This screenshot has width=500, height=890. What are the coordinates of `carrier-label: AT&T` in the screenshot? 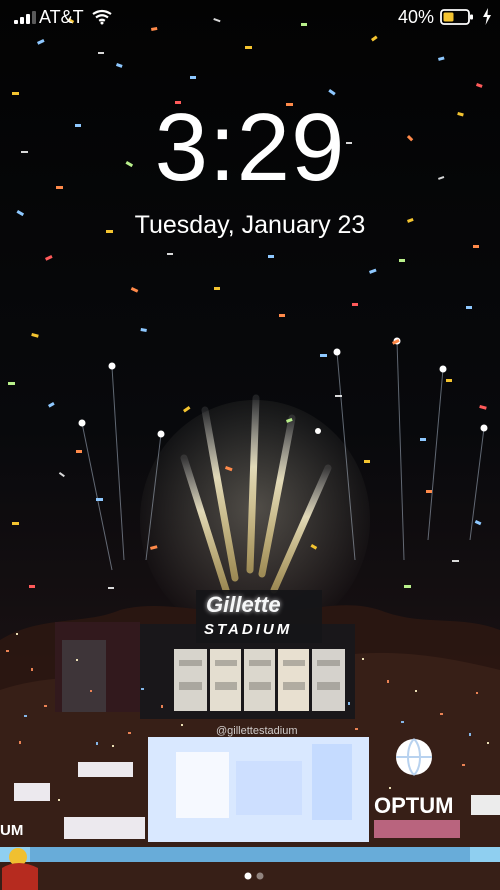 It's located at (61, 17).